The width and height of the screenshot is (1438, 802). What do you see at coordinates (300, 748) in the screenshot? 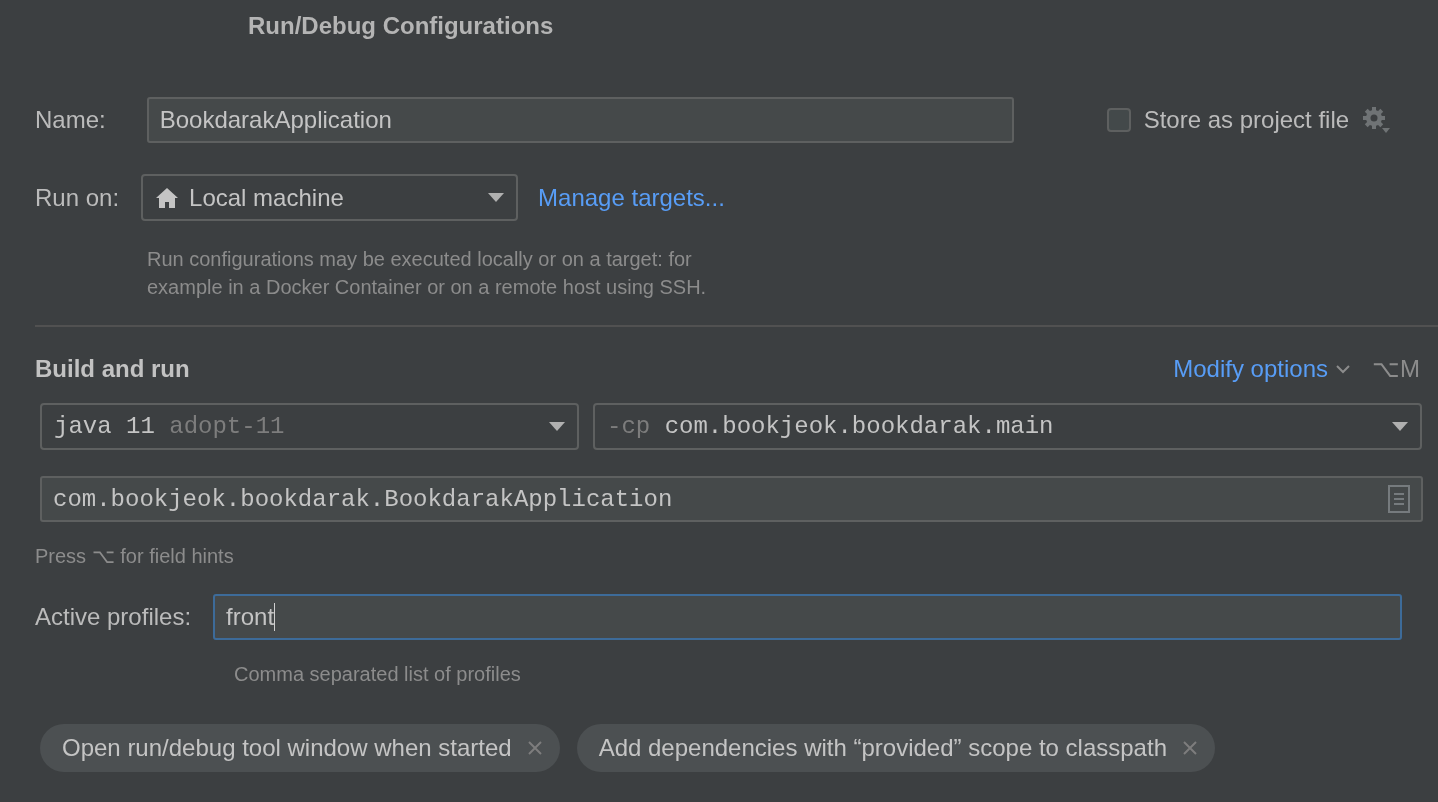
I see `option-chip: Open run/debug tool window when started` at bounding box center [300, 748].